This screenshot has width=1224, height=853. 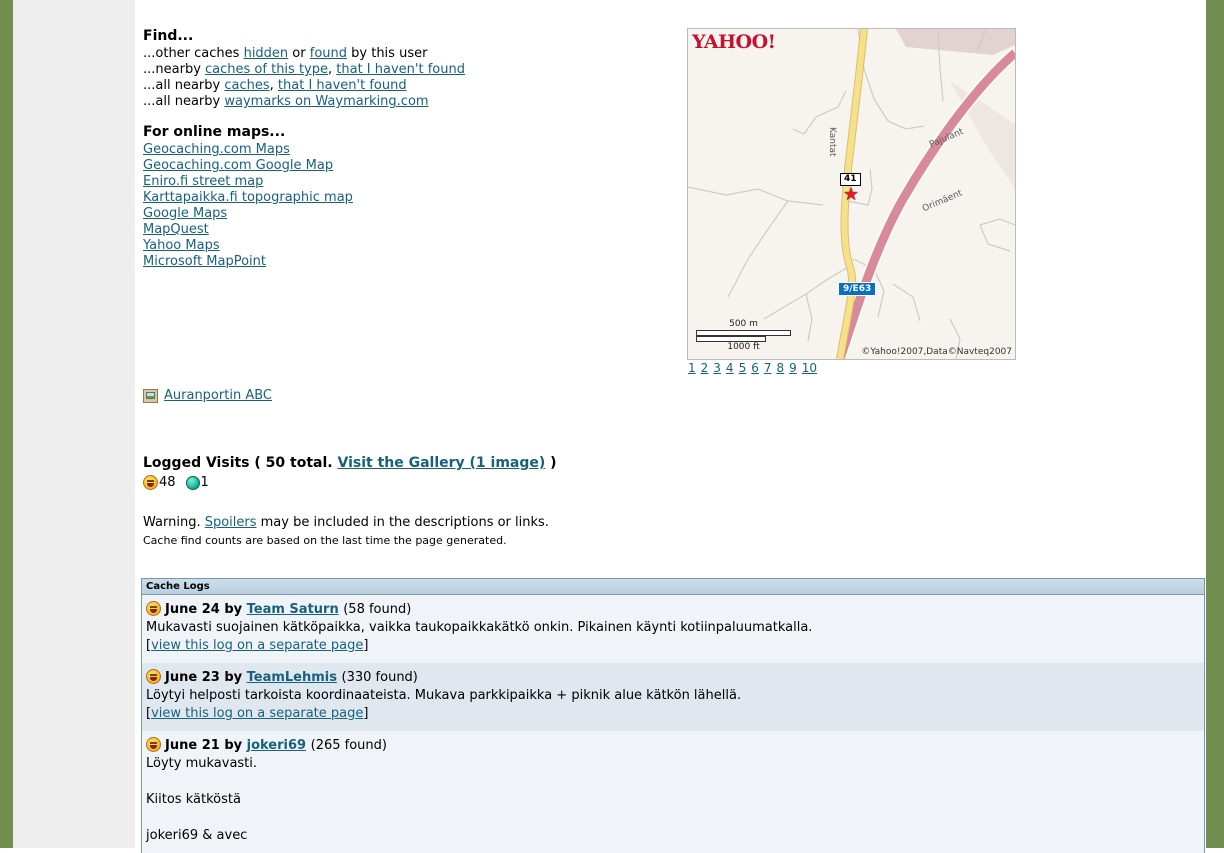 What do you see at coordinates (353, 262) in the screenshot?
I see `online-map-link: Microsoft MapPoint` at bounding box center [353, 262].